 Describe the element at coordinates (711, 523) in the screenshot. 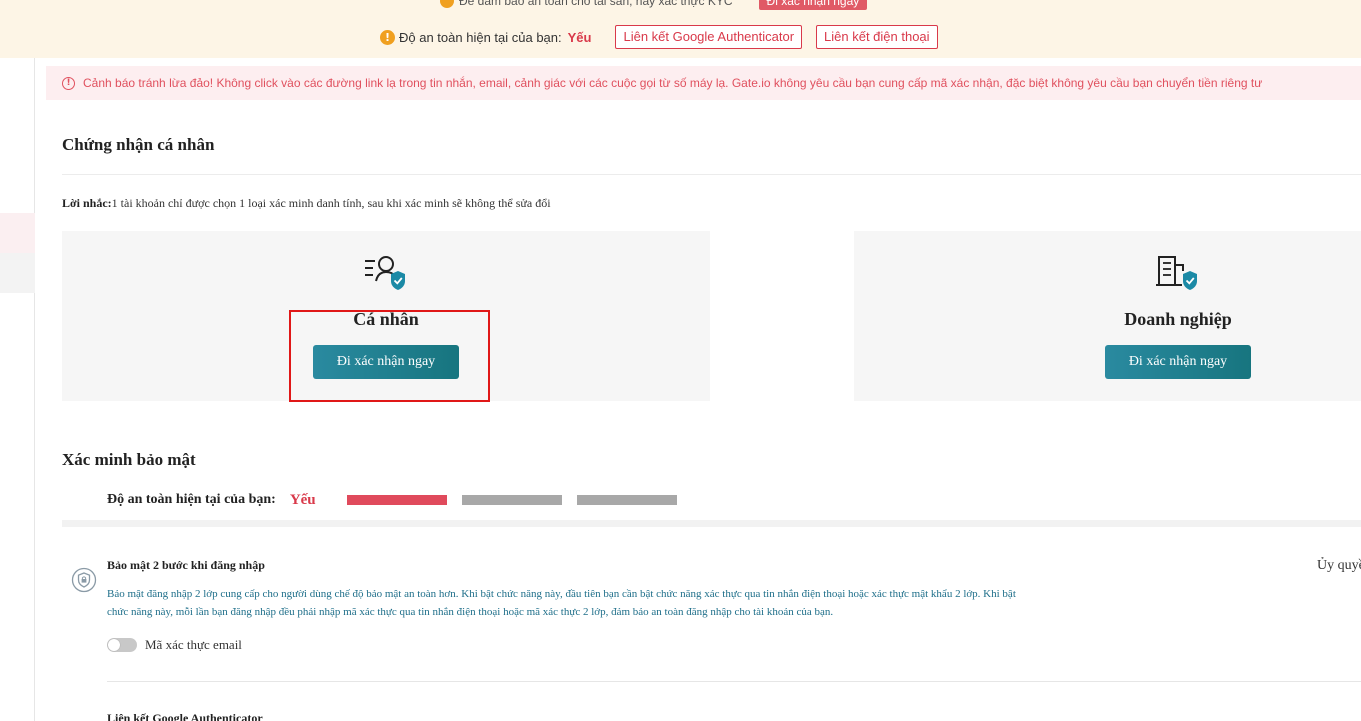

I see `section-separator` at that location.